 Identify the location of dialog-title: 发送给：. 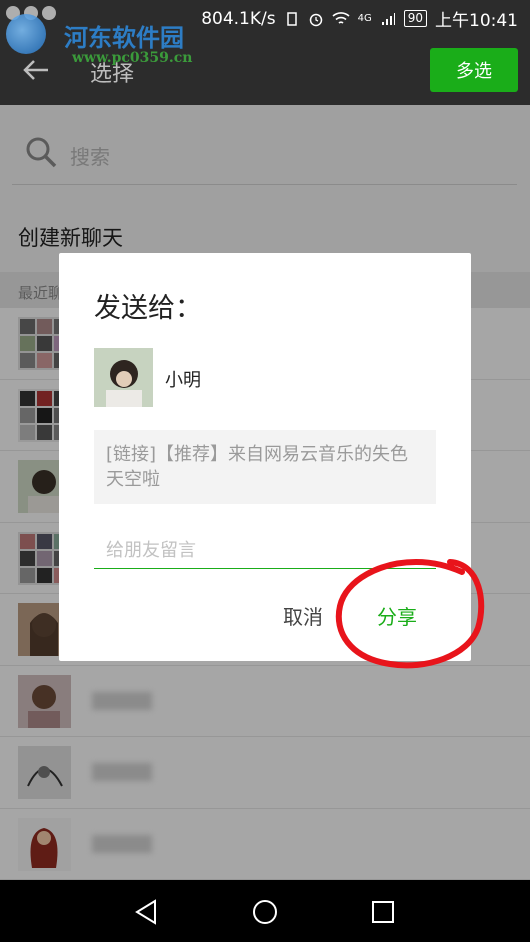
(148, 308).